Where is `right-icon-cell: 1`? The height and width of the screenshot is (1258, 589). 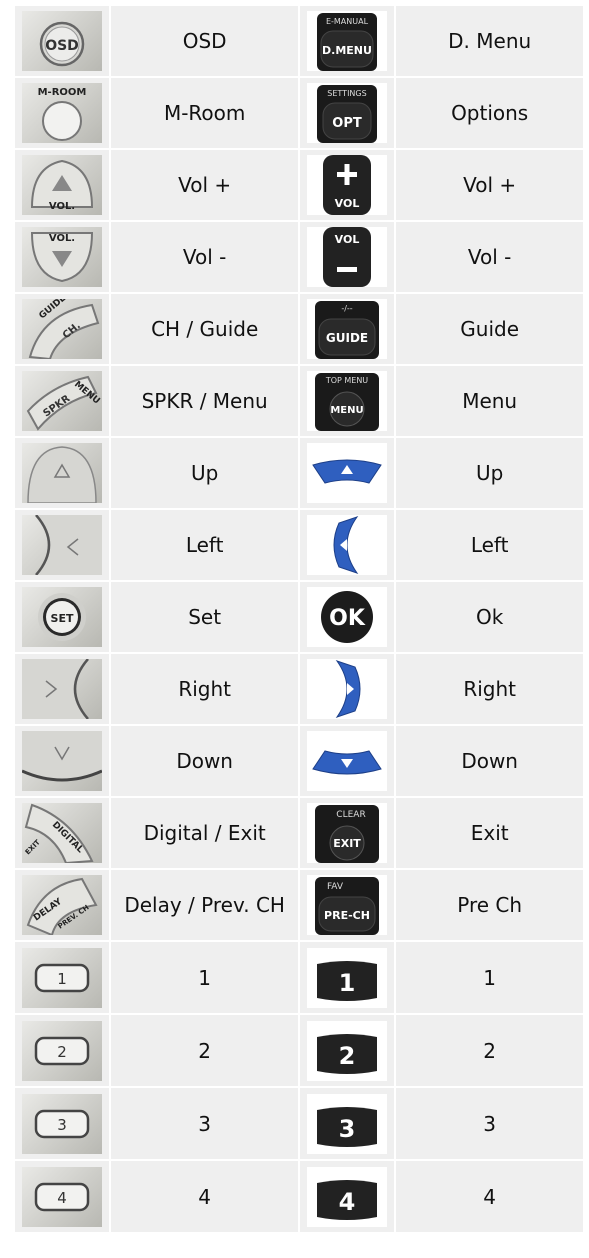
right-icon-cell: 1 is located at coordinates (347, 977).